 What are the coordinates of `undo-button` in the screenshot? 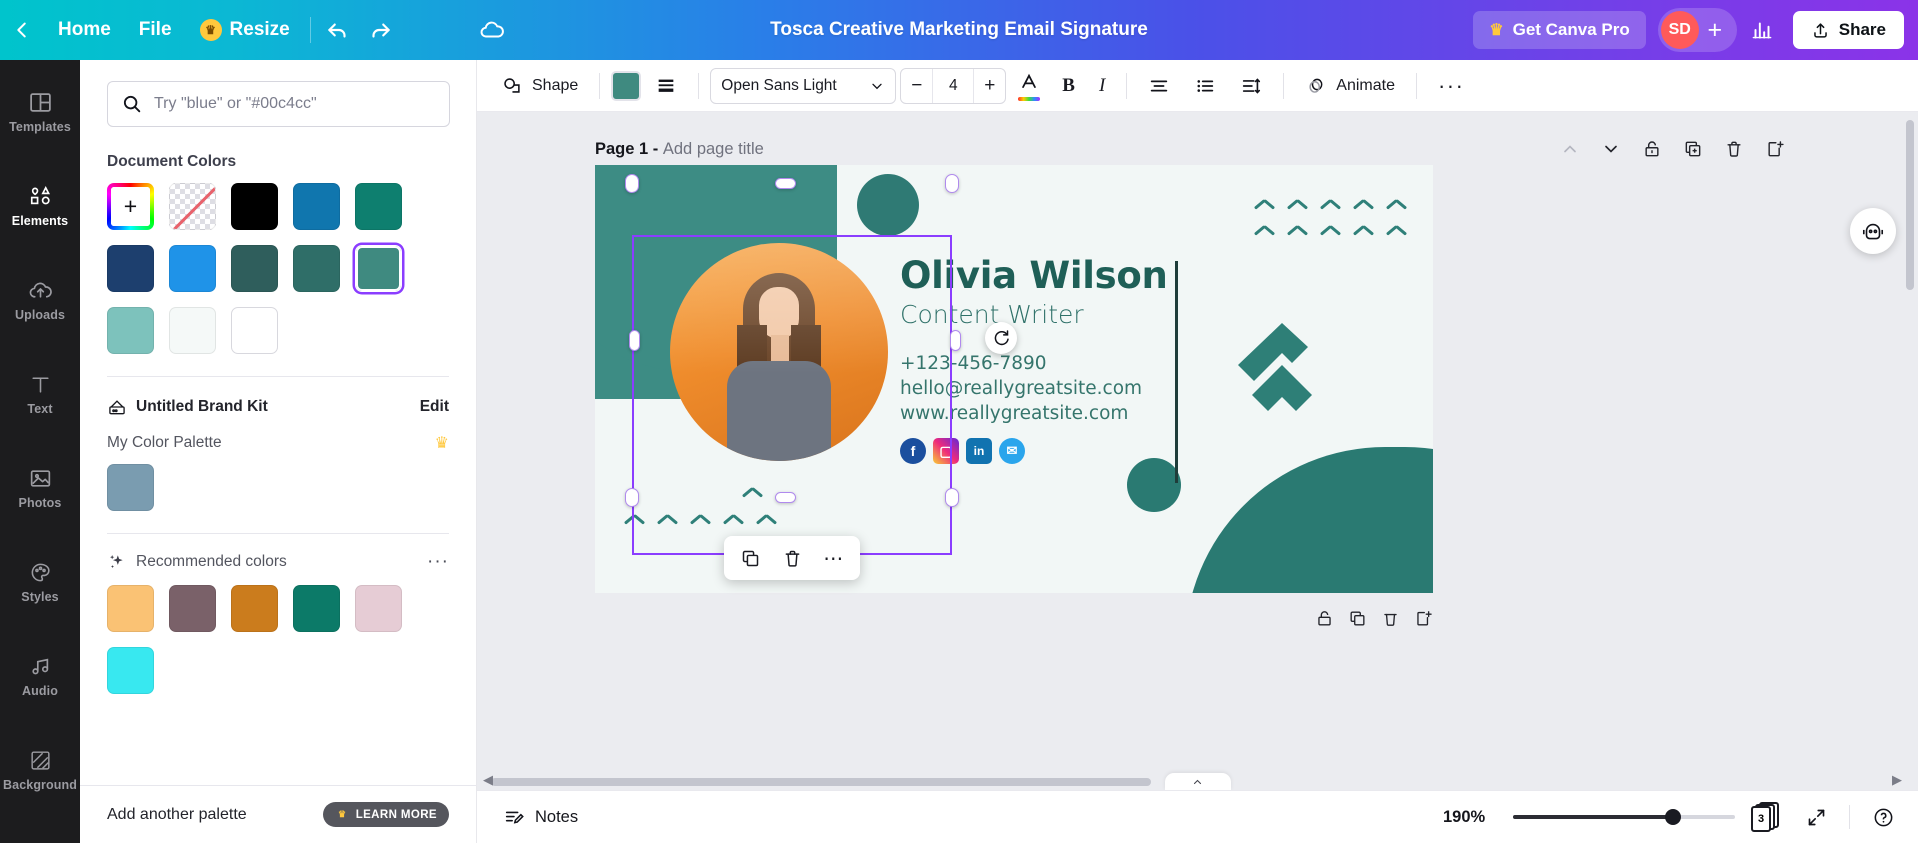 It's located at (338, 30).